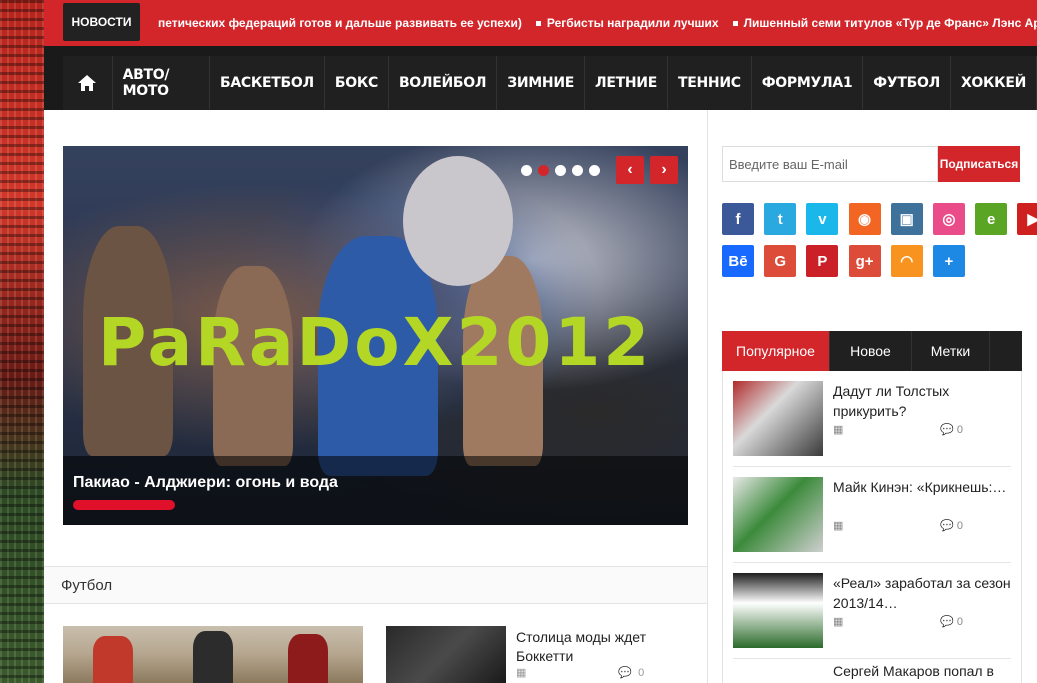 This screenshot has height=683, width=1037. Describe the element at coordinates (822, 219) in the screenshot. I see `vimeo-icon: v` at that location.